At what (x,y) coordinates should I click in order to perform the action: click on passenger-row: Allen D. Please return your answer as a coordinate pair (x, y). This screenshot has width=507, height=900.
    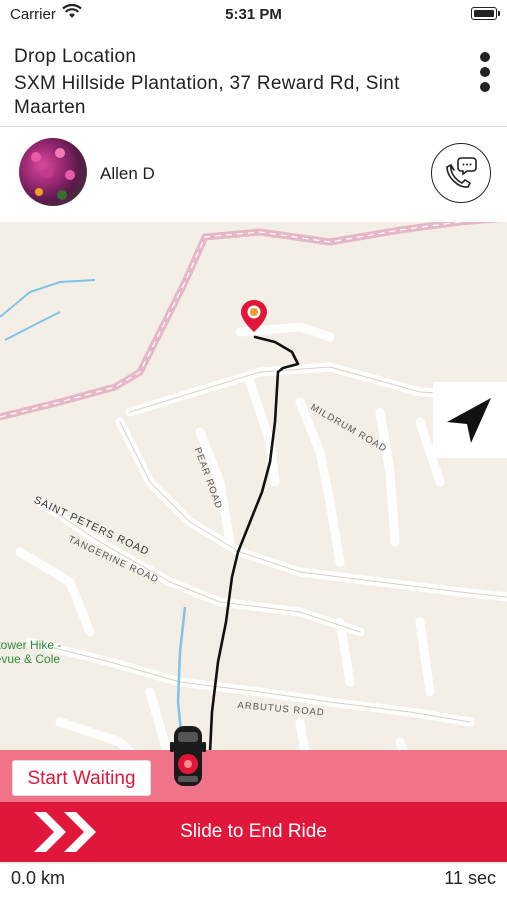
    Looking at the image, I should click on (253, 175).